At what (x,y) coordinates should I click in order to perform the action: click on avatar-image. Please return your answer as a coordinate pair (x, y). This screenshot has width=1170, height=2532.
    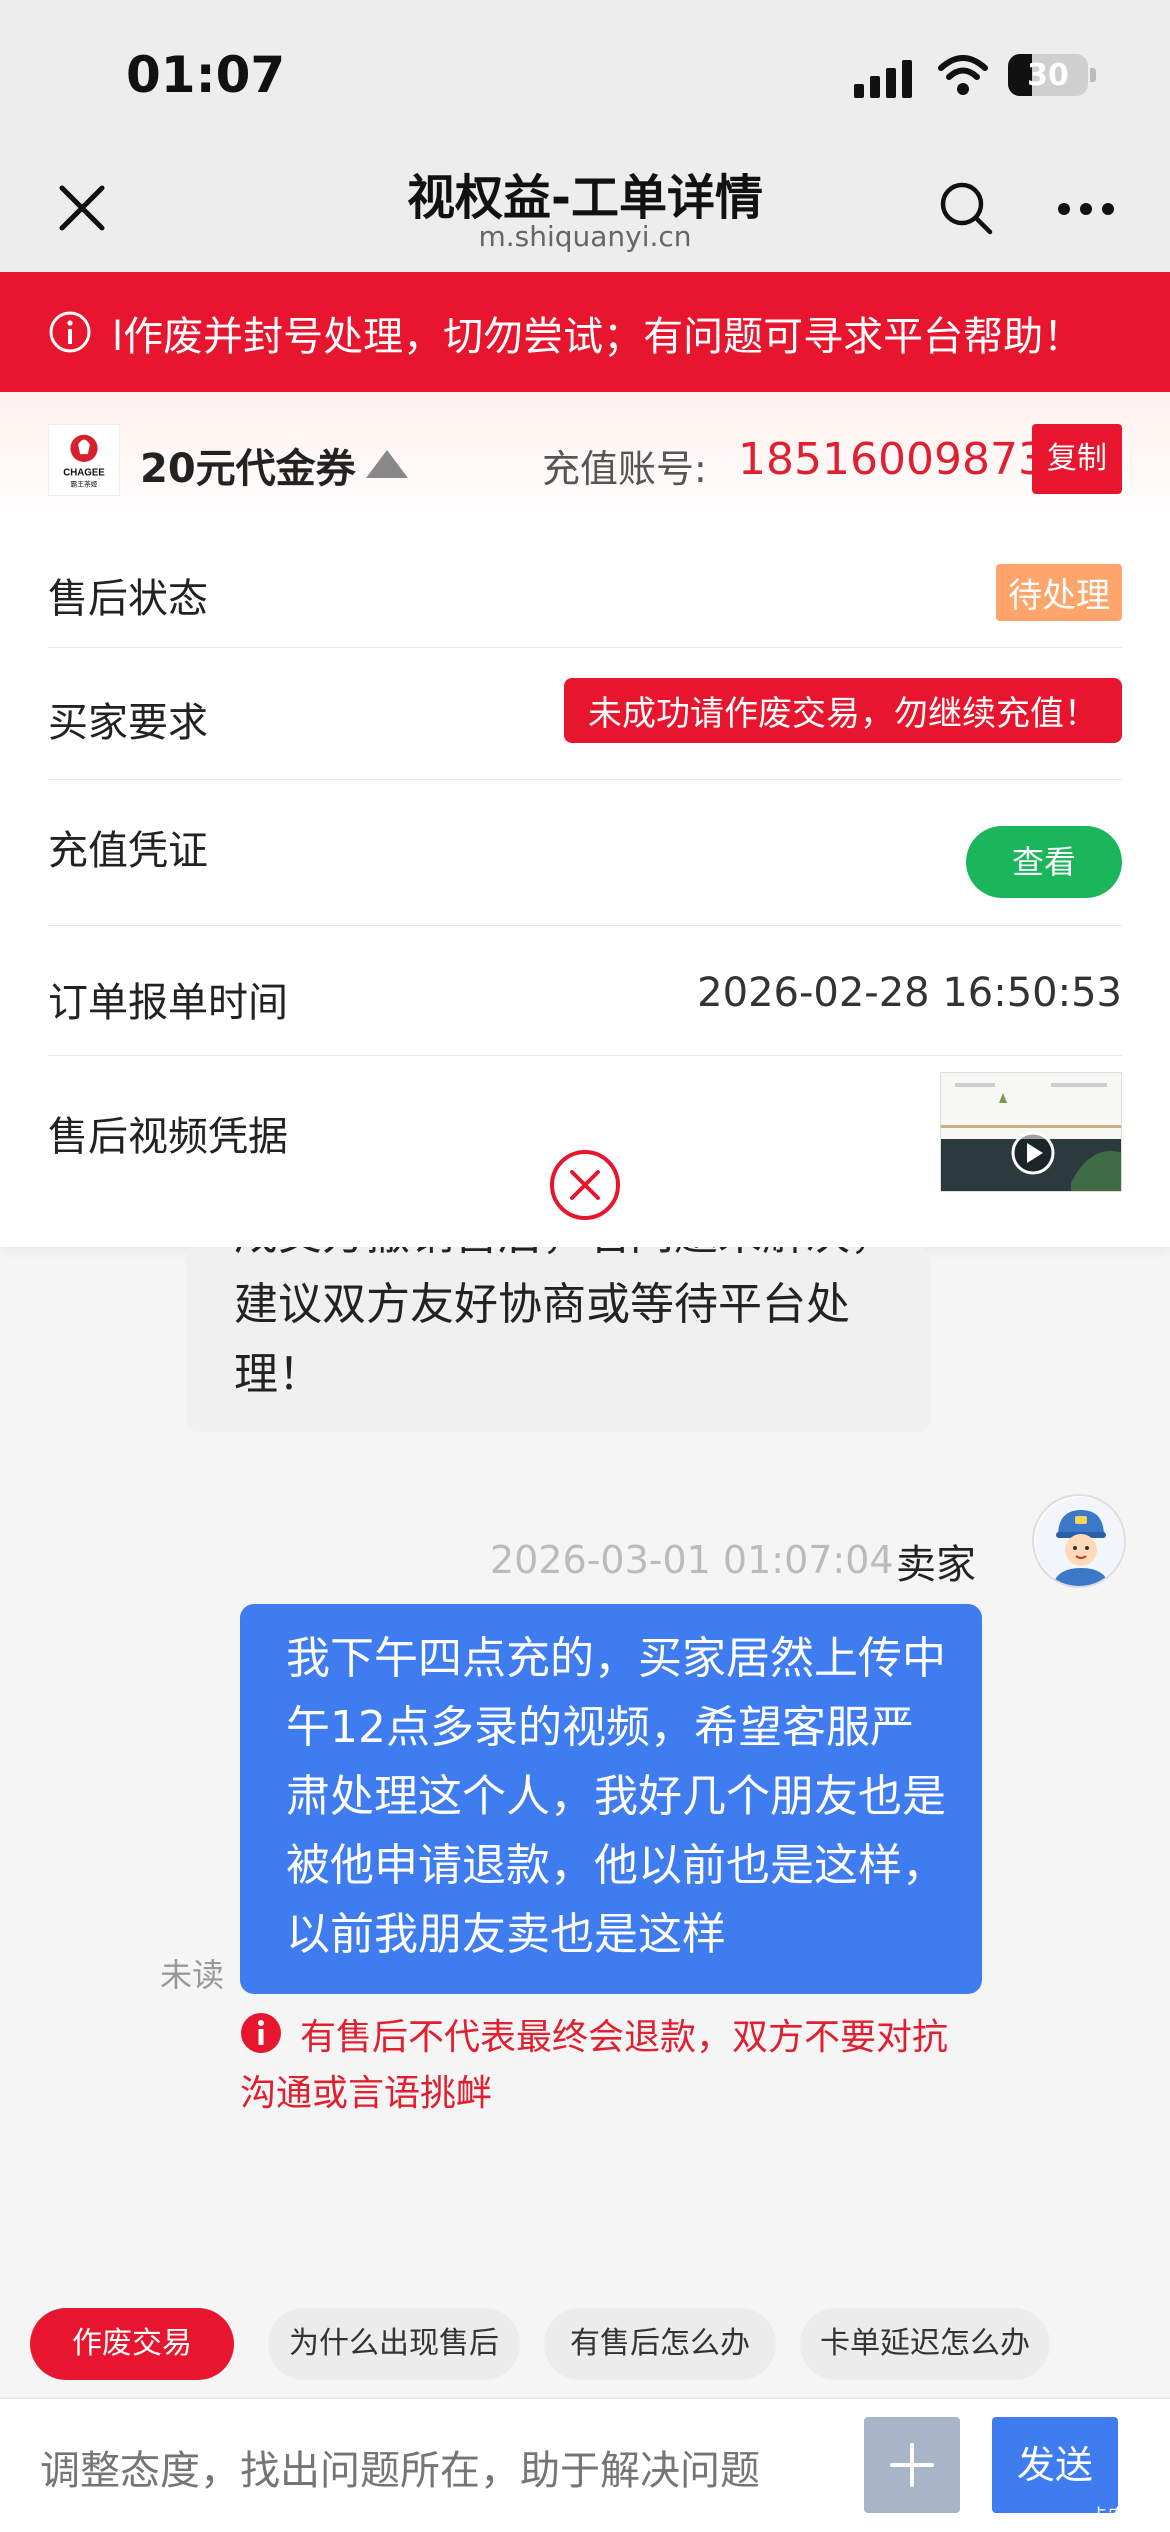
    Looking at the image, I should click on (1079, 1541).